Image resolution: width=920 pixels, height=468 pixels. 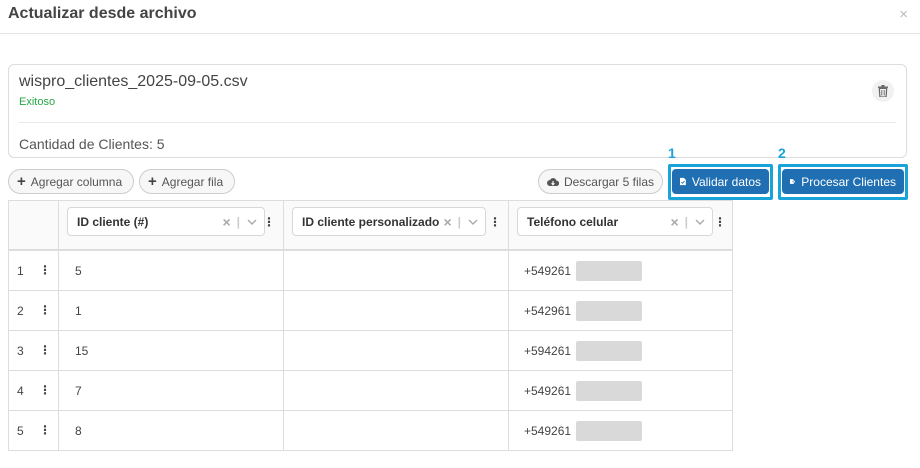 I want to click on cell-phone: +594261, so click(x=547, y=351).